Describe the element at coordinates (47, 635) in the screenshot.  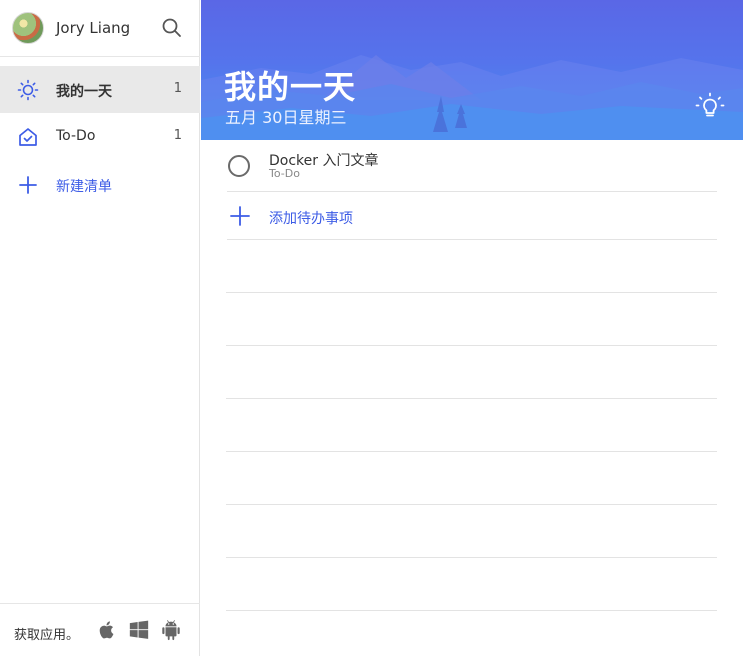
I see `get-apps-label: 获取应用。` at that location.